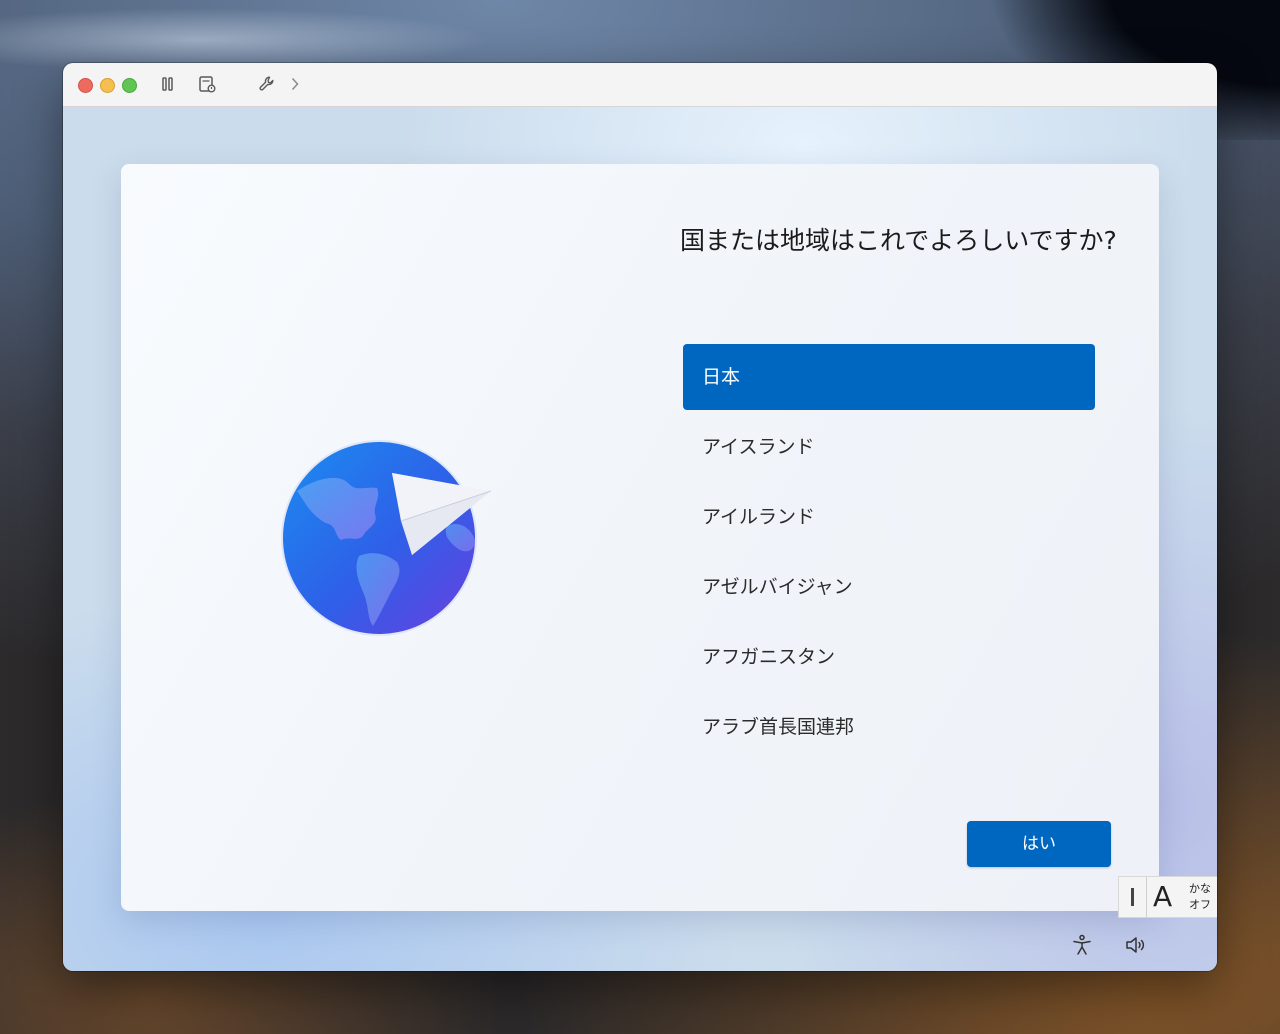 This screenshot has height=1034, width=1280. What do you see at coordinates (889, 587) in the screenshot?
I see `region-item-azerbaijan: アゼルバイジャン` at bounding box center [889, 587].